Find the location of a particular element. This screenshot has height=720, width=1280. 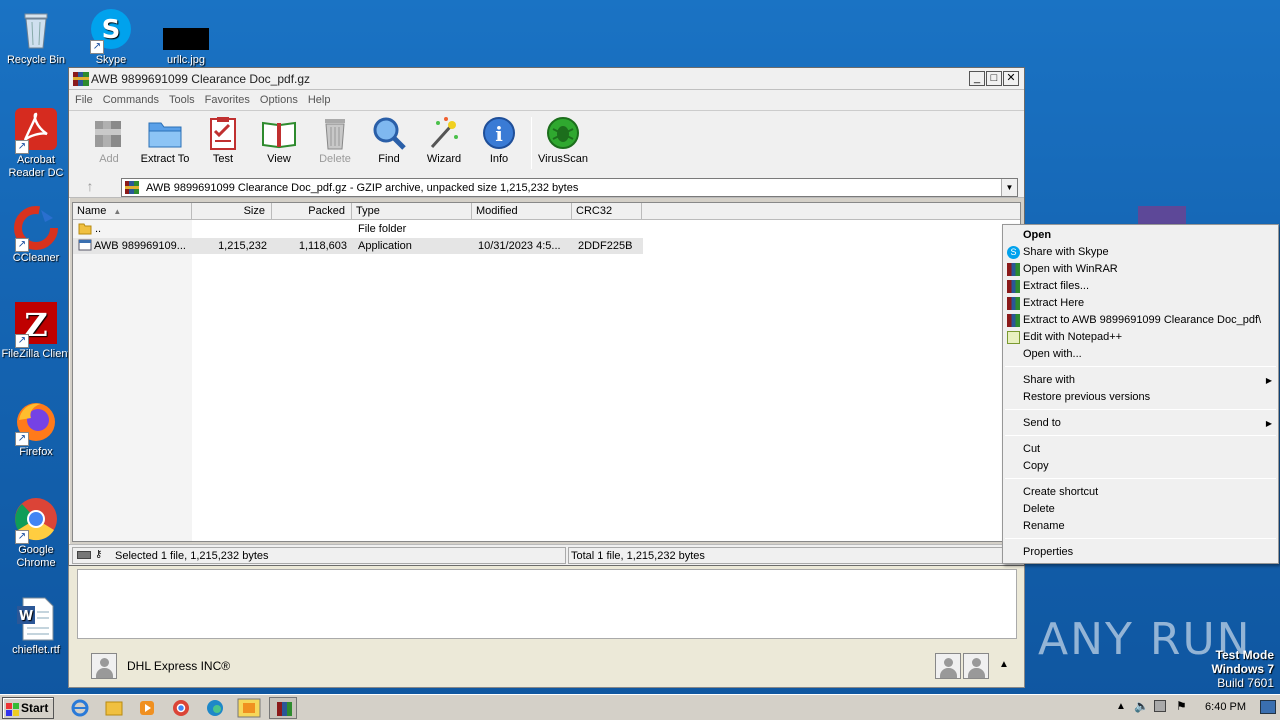

menu-item-share-with: Share with ▶ is located at coordinates (1140, 380).